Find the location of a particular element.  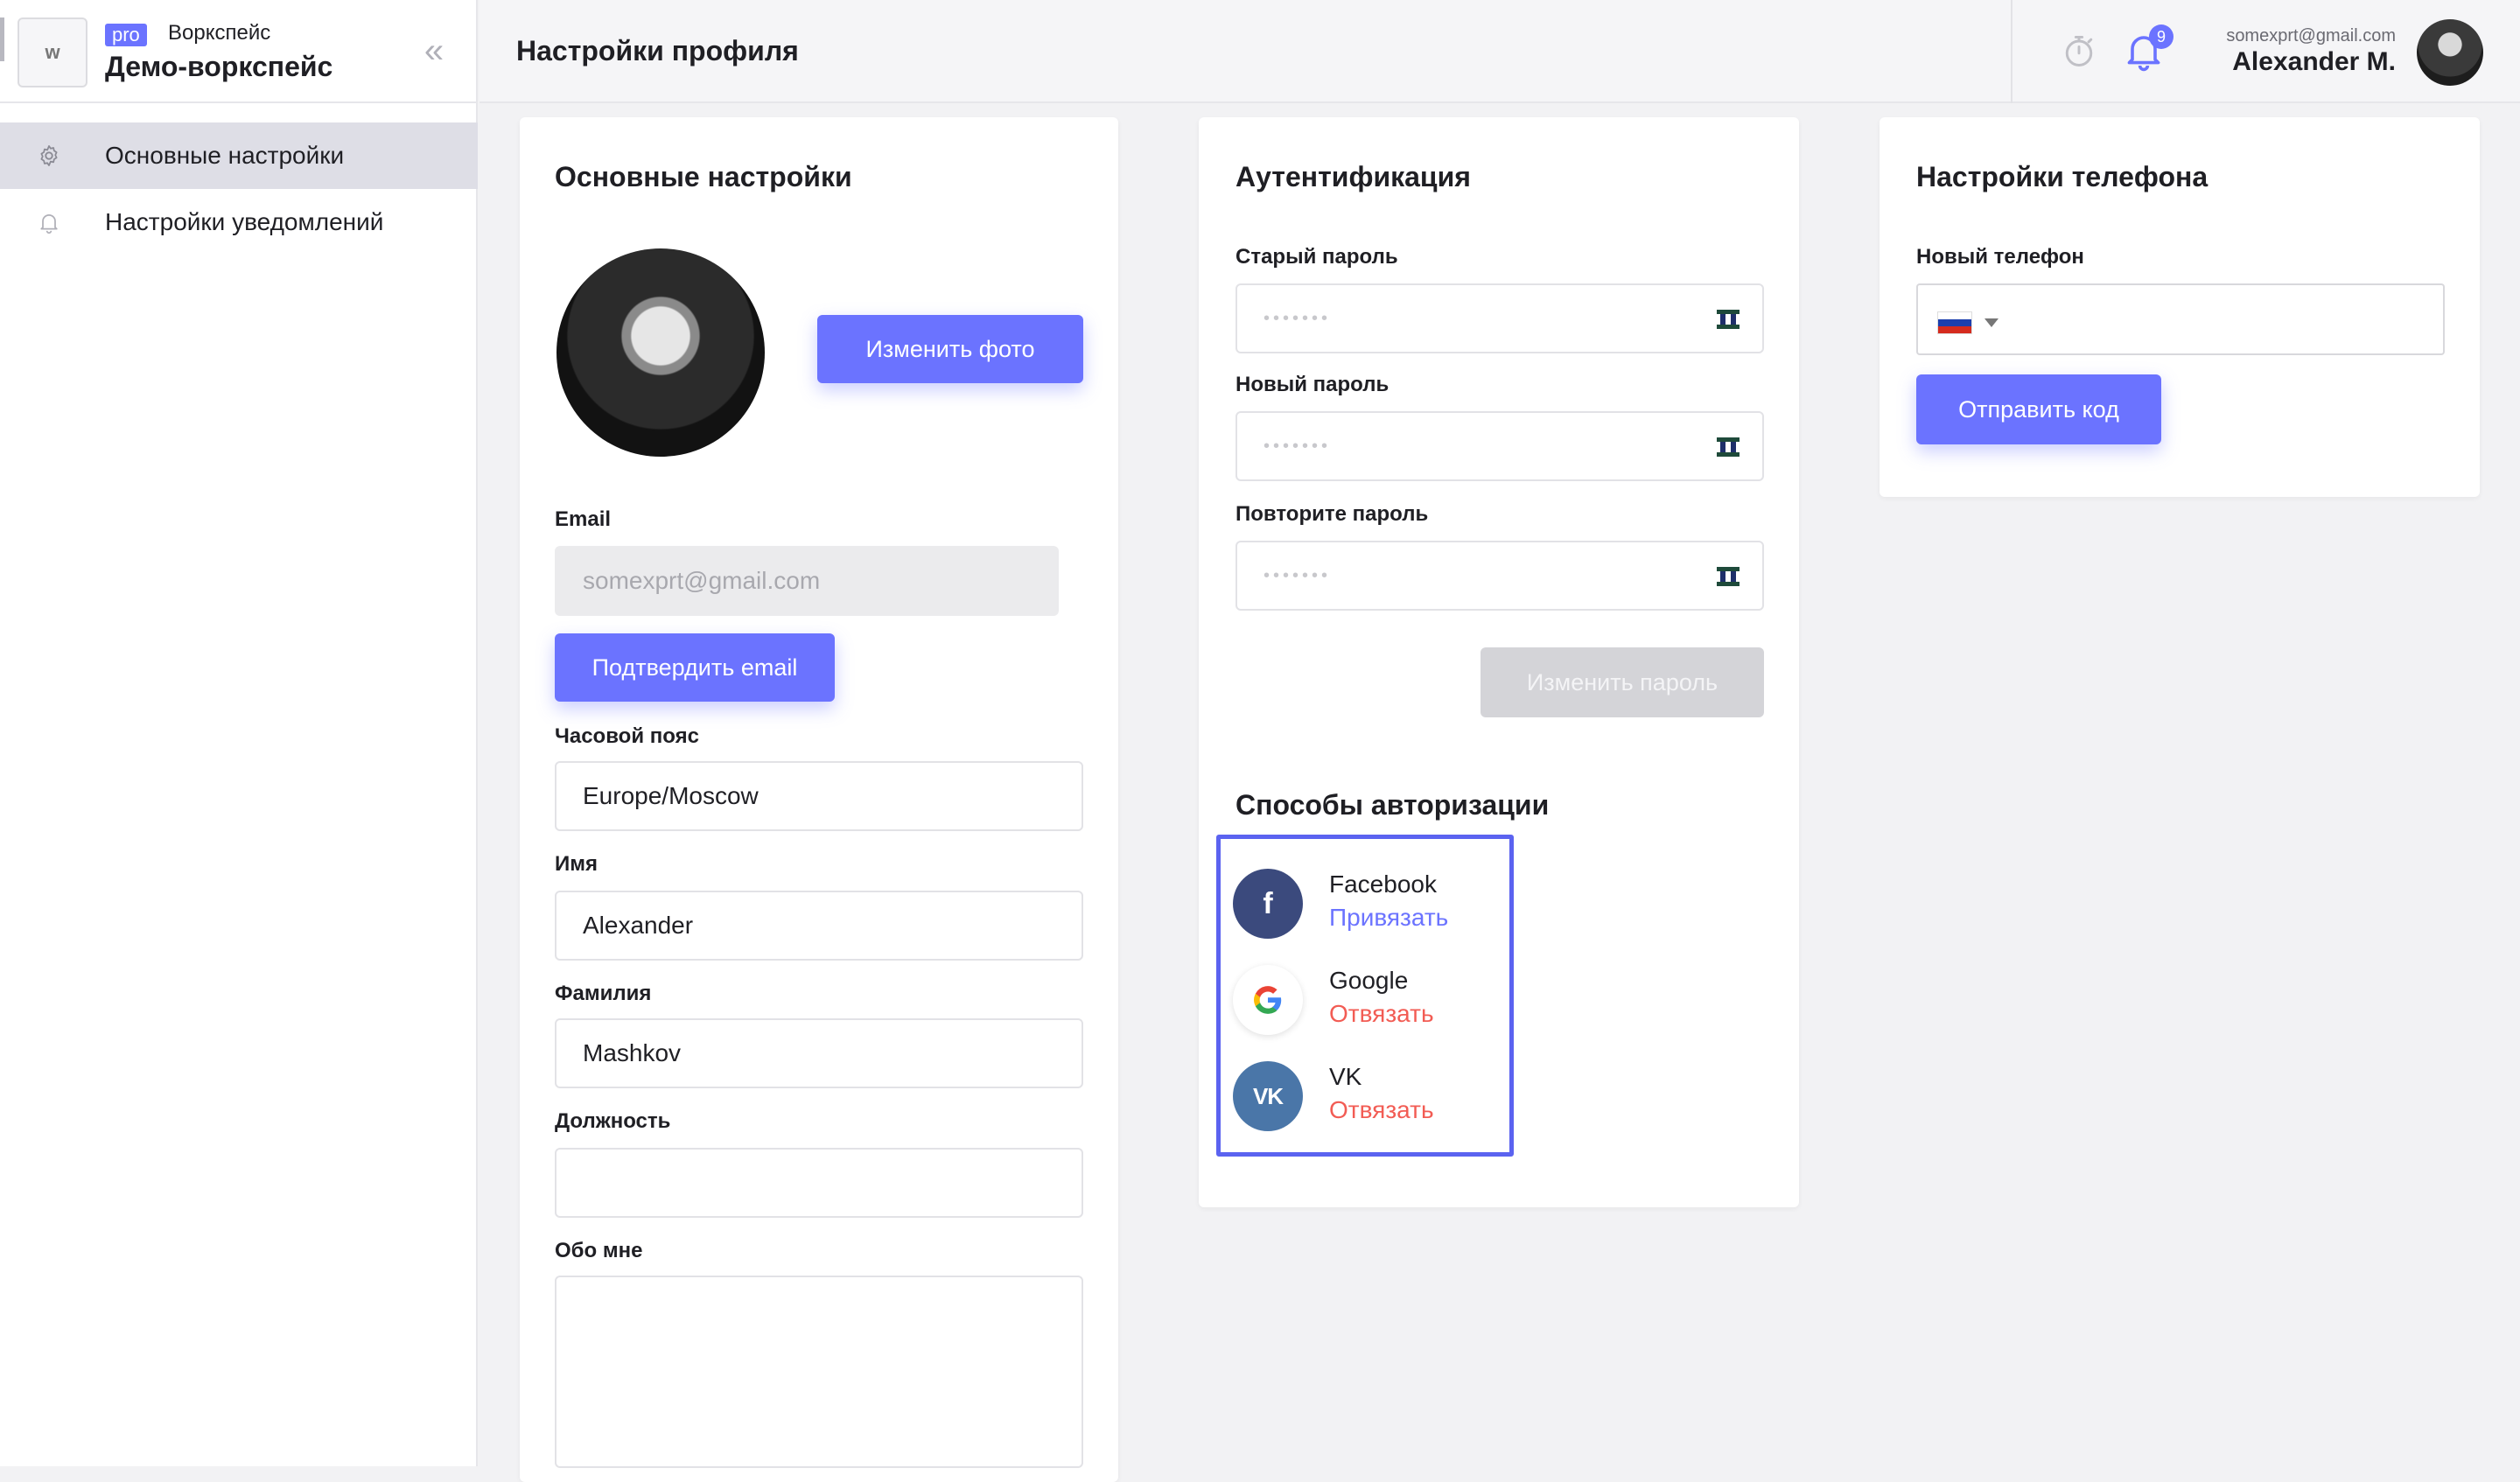

first-name-input: Alexander is located at coordinates (819, 926).